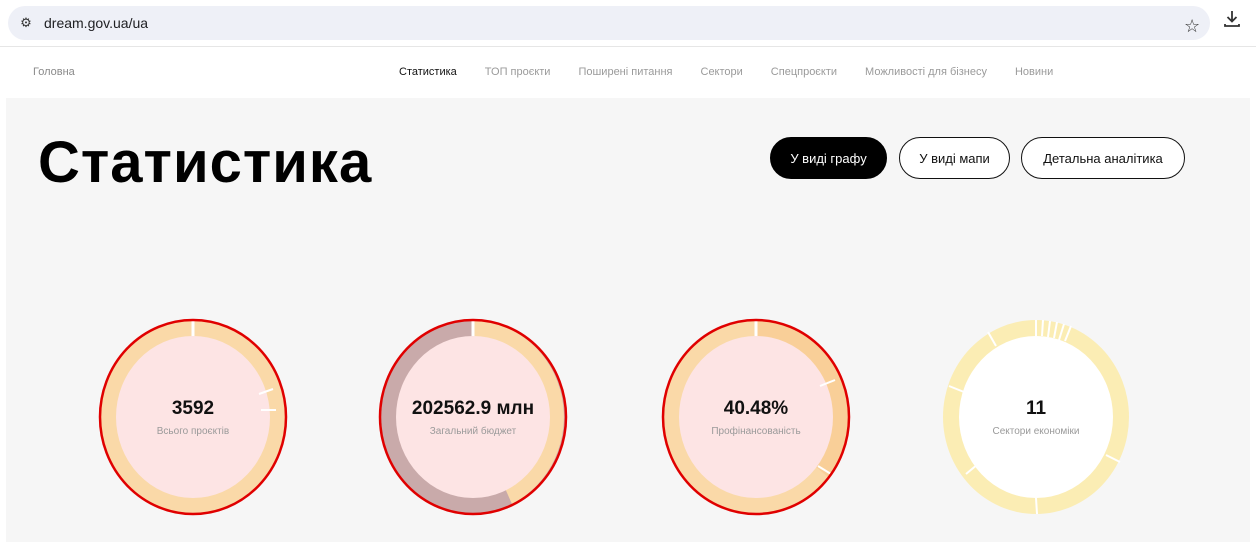 The image size is (1256, 542). Describe the element at coordinates (756, 408) in the screenshot. I see `stat-value: 40.48%` at that location.